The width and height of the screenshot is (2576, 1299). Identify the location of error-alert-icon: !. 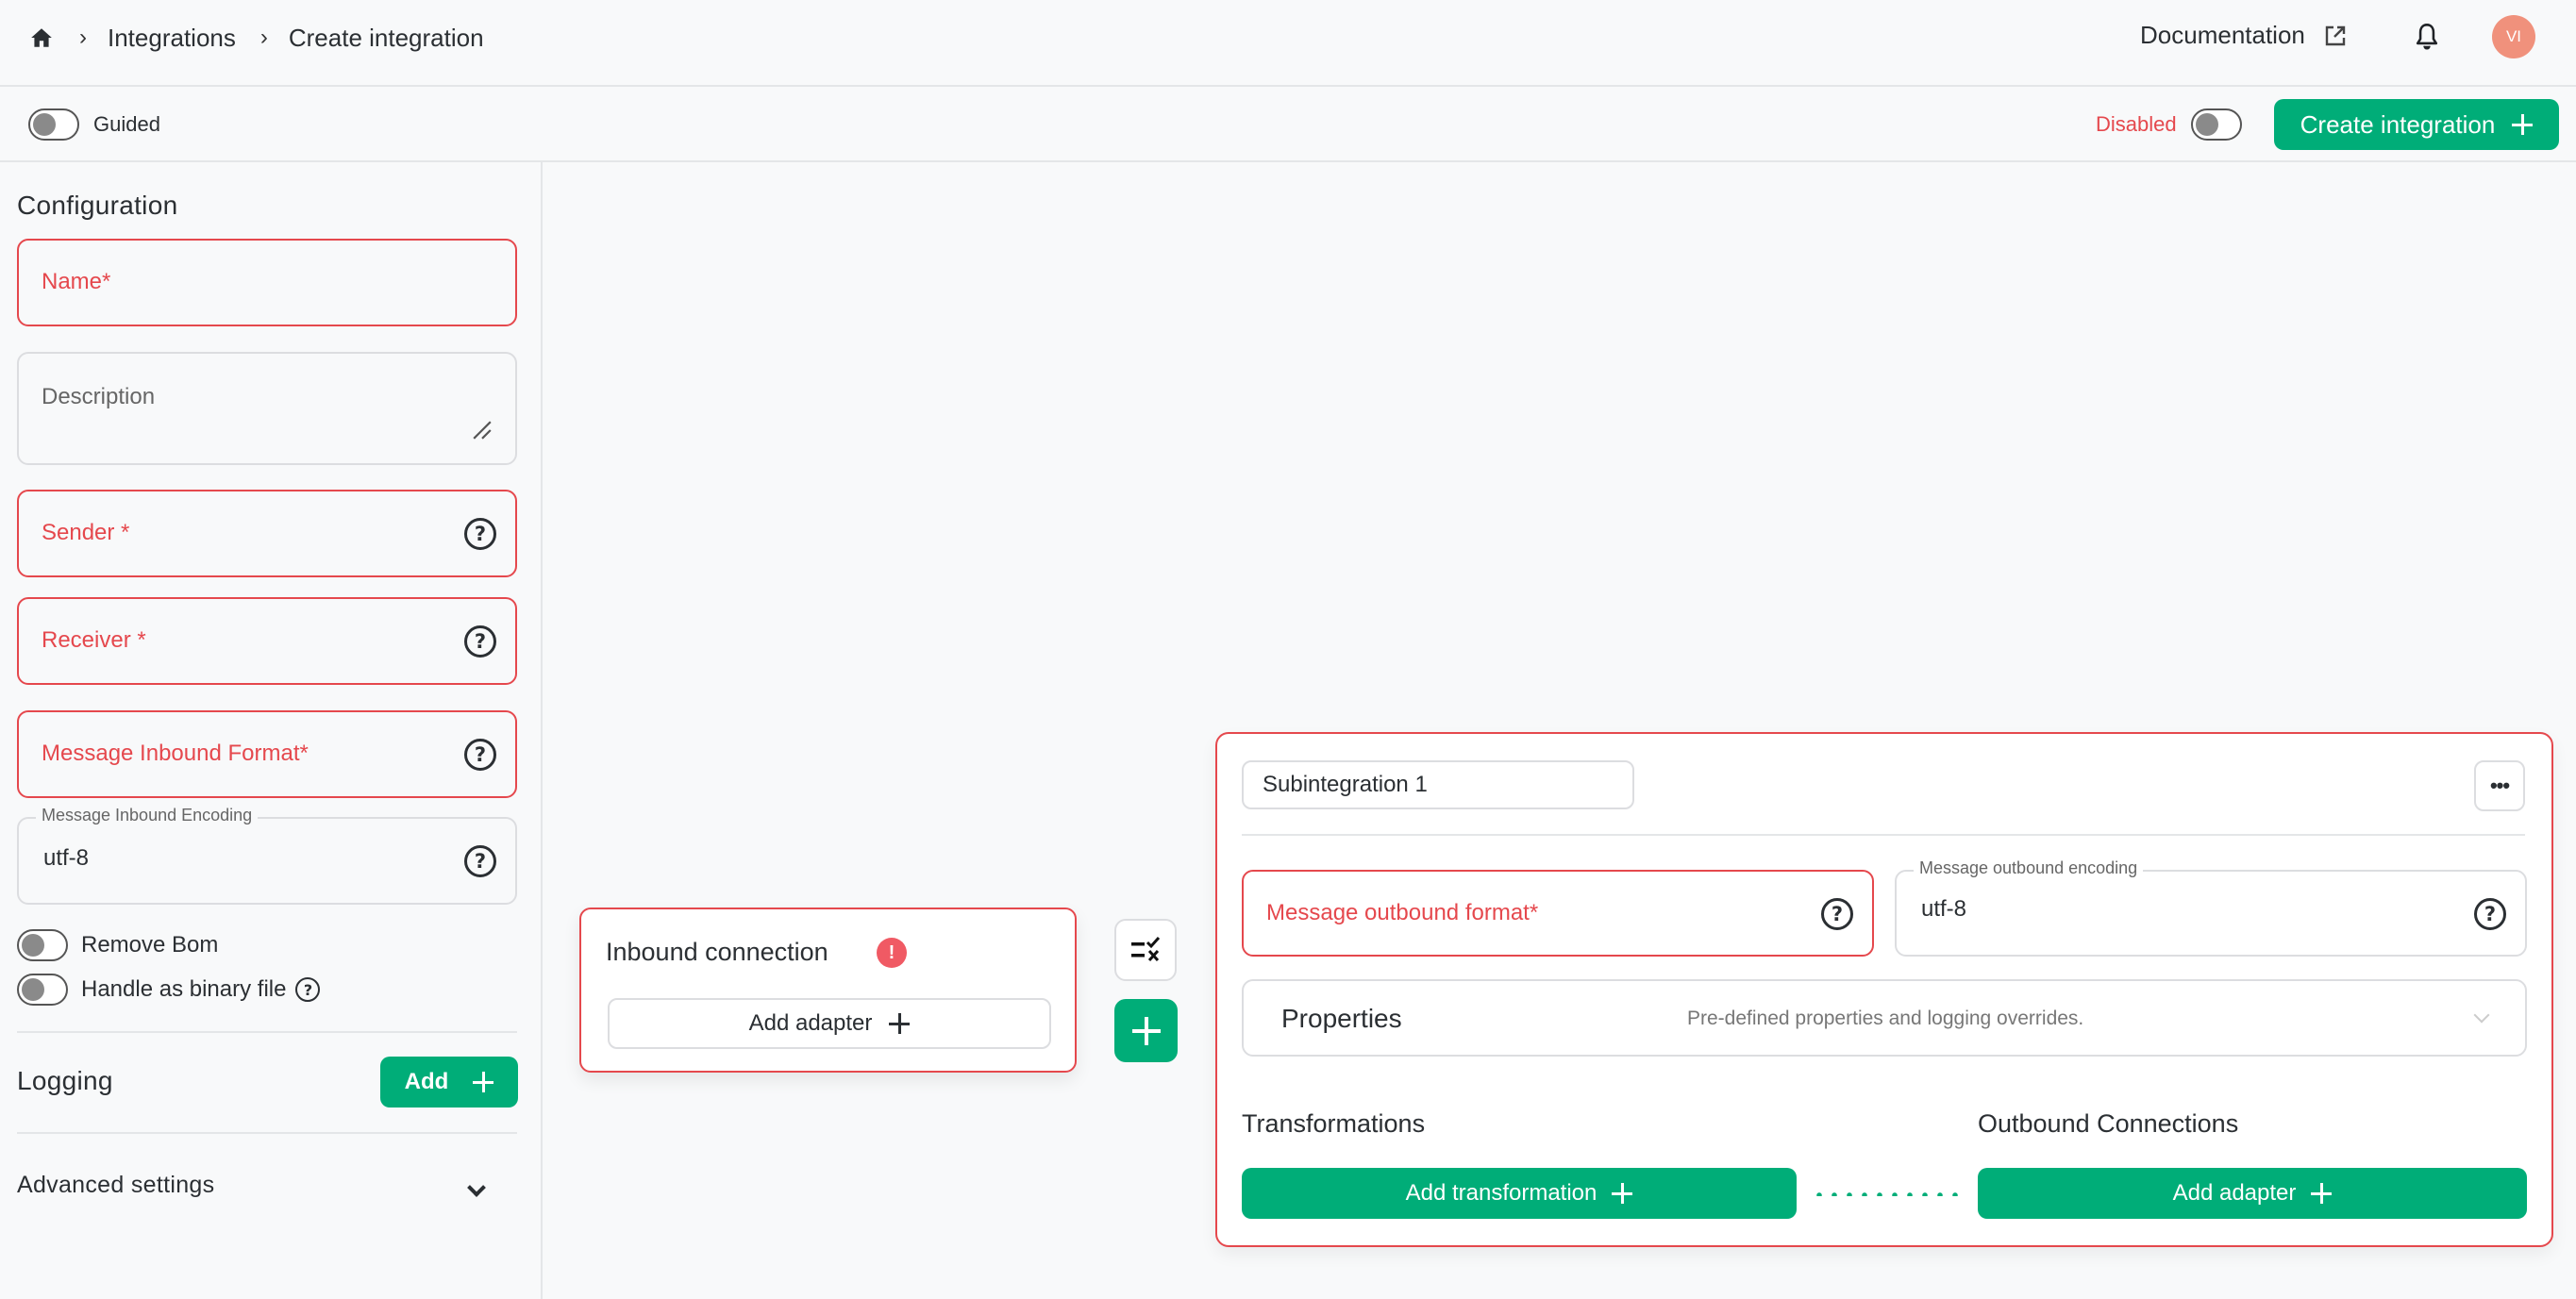
(892, 953).